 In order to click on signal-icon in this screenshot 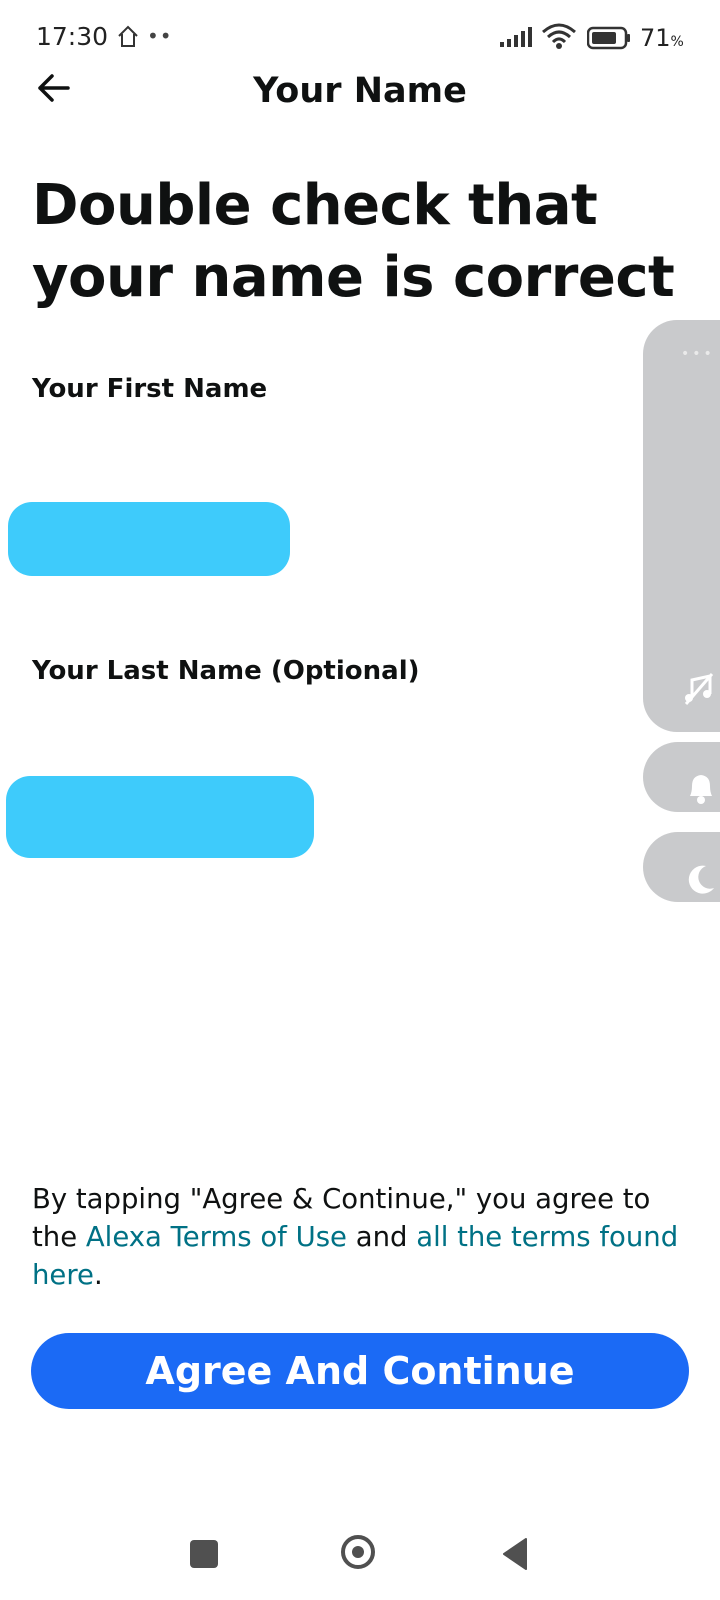, I will do `click(516, 37)`.